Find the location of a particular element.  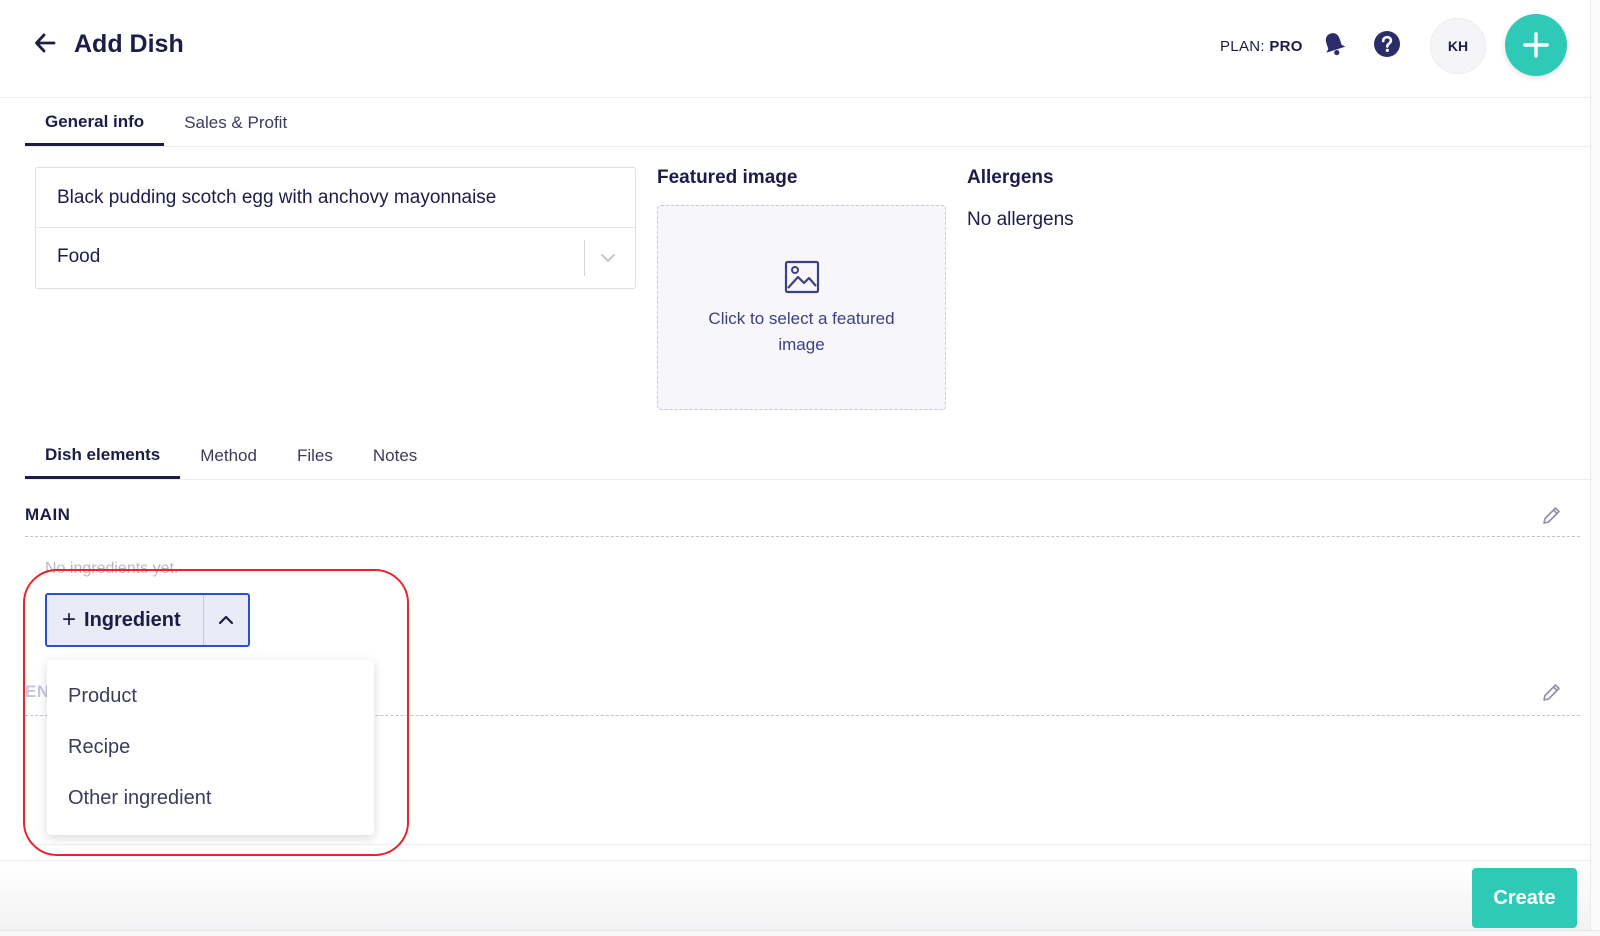

tabs-divider is located at coordinates (807, 146).